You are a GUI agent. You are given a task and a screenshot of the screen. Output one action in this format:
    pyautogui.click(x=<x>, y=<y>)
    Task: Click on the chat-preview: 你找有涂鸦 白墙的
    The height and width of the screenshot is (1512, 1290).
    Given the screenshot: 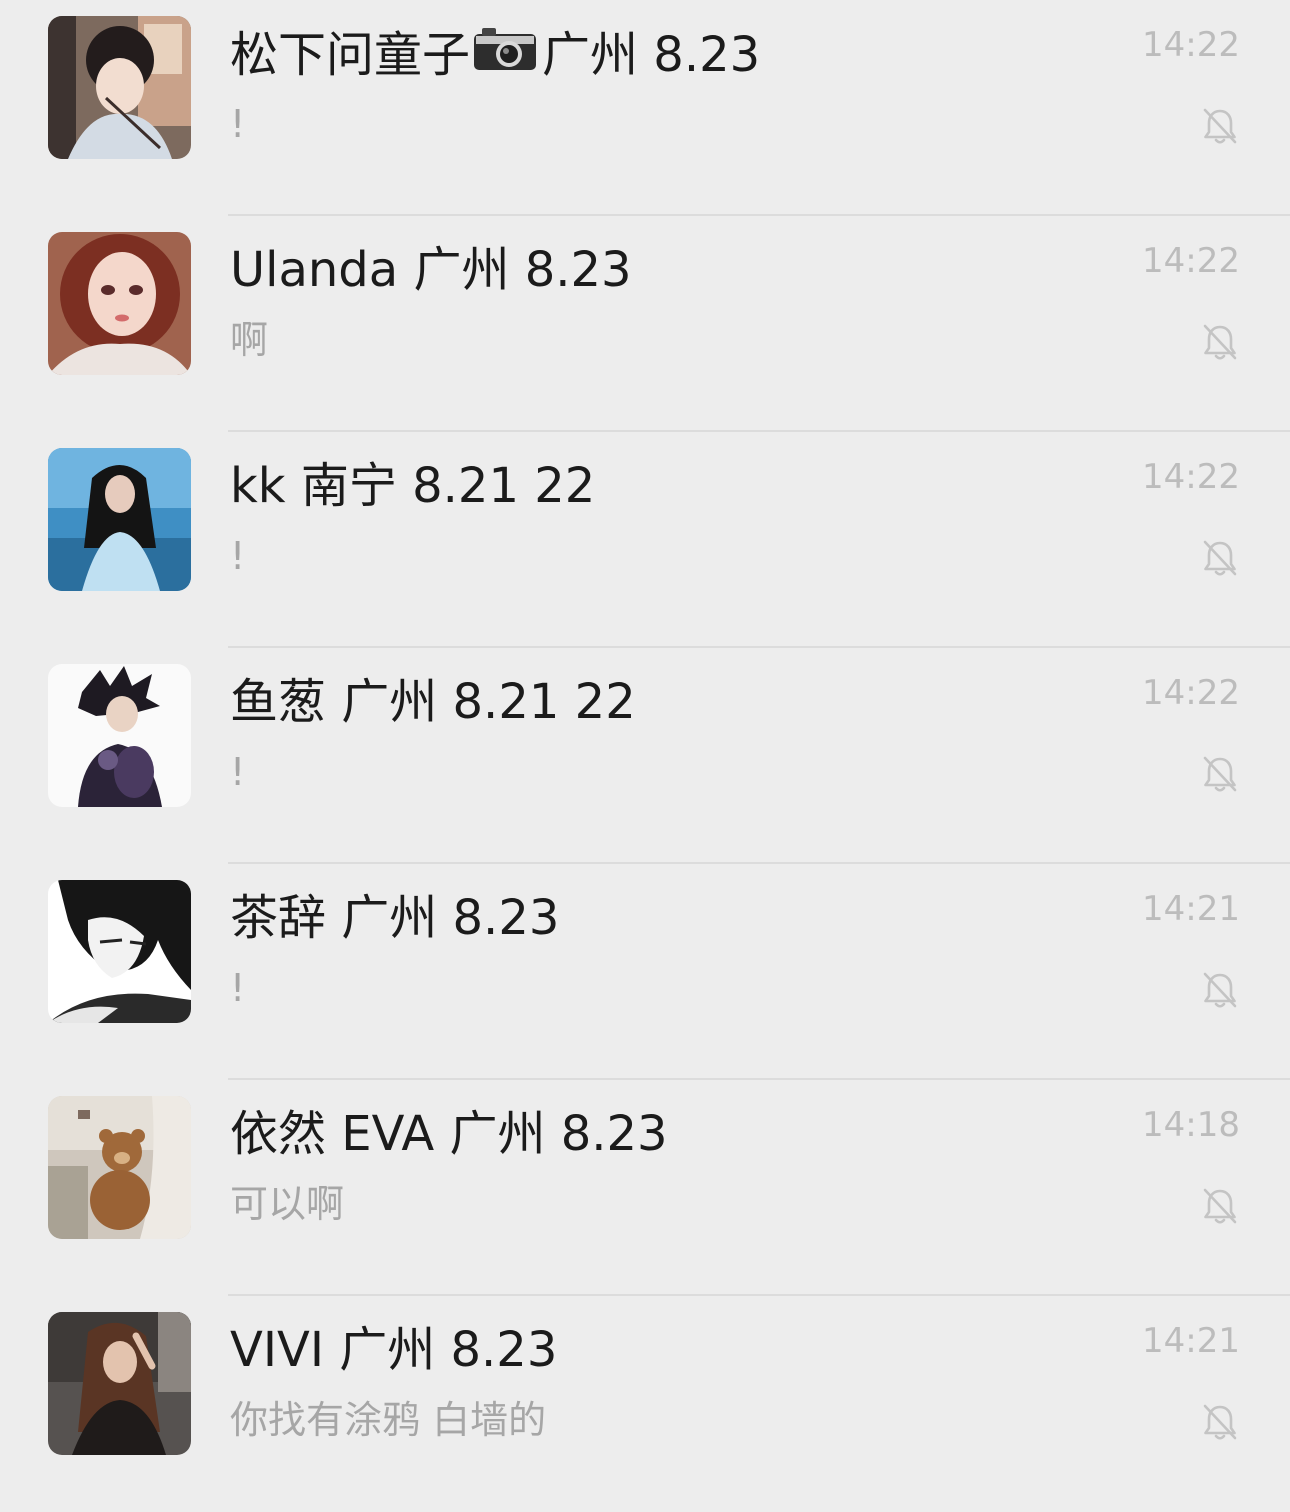 What is the action you would take?
    pyautogui.click(x=388, y=1420)
    